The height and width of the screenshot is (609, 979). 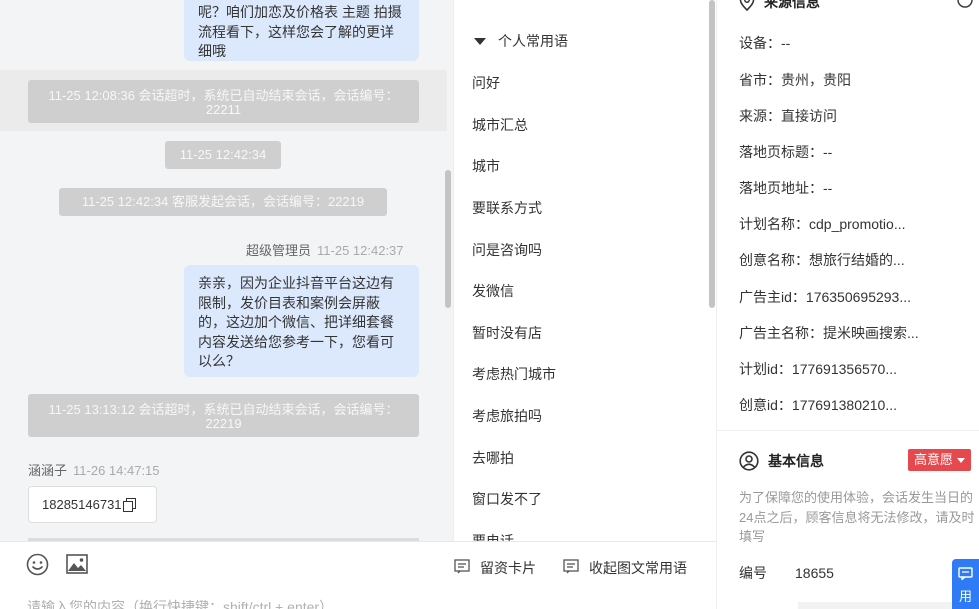 I want to click on info-row-source: 来源：直接访问, so click(x=788, y=116).